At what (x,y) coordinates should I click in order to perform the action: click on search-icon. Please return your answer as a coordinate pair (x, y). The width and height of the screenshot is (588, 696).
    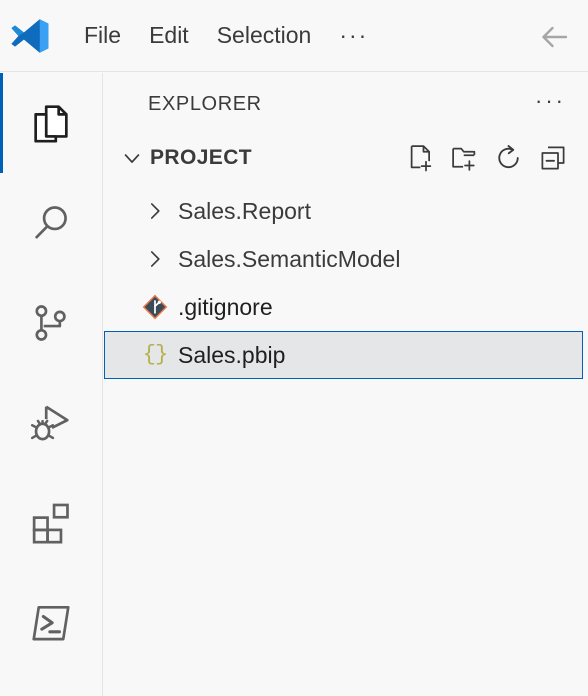
    Looking at the image, I should click on (51, 222).